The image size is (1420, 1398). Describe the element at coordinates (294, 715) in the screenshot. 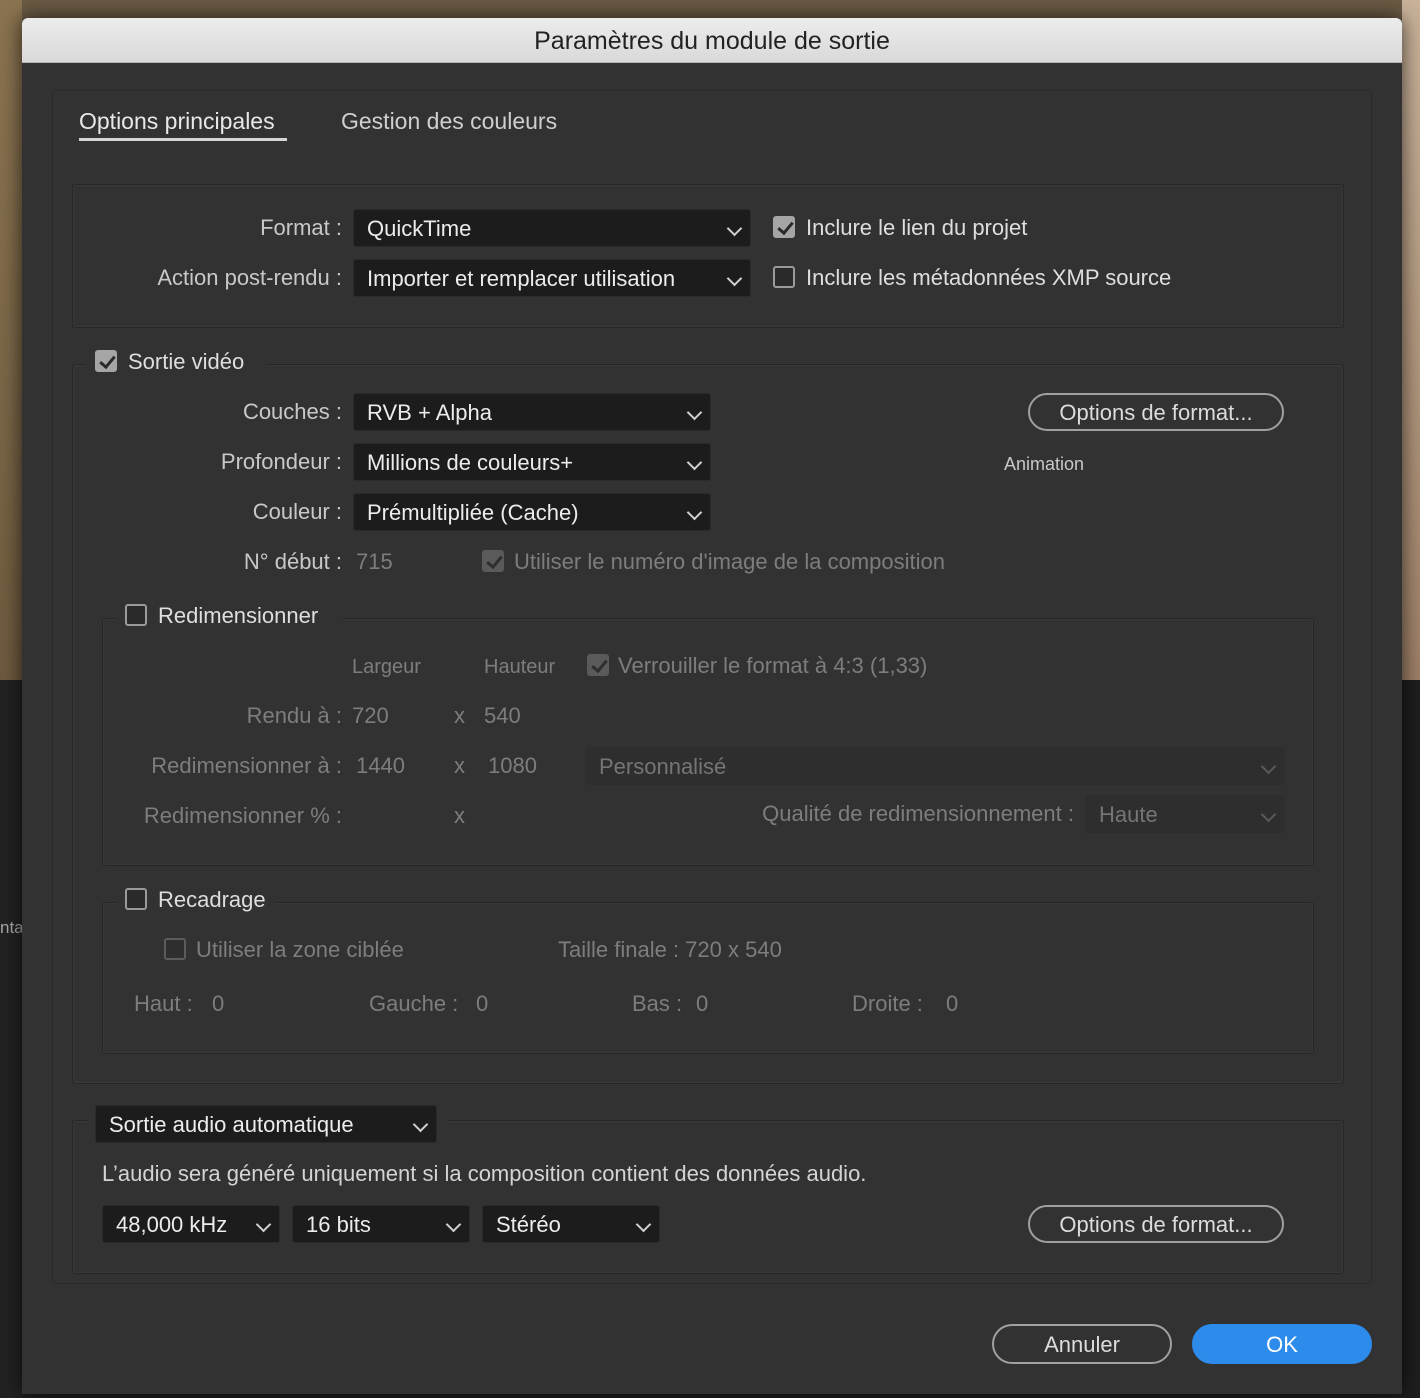

I see `rendered-at-label: Rendu à :` at that location.